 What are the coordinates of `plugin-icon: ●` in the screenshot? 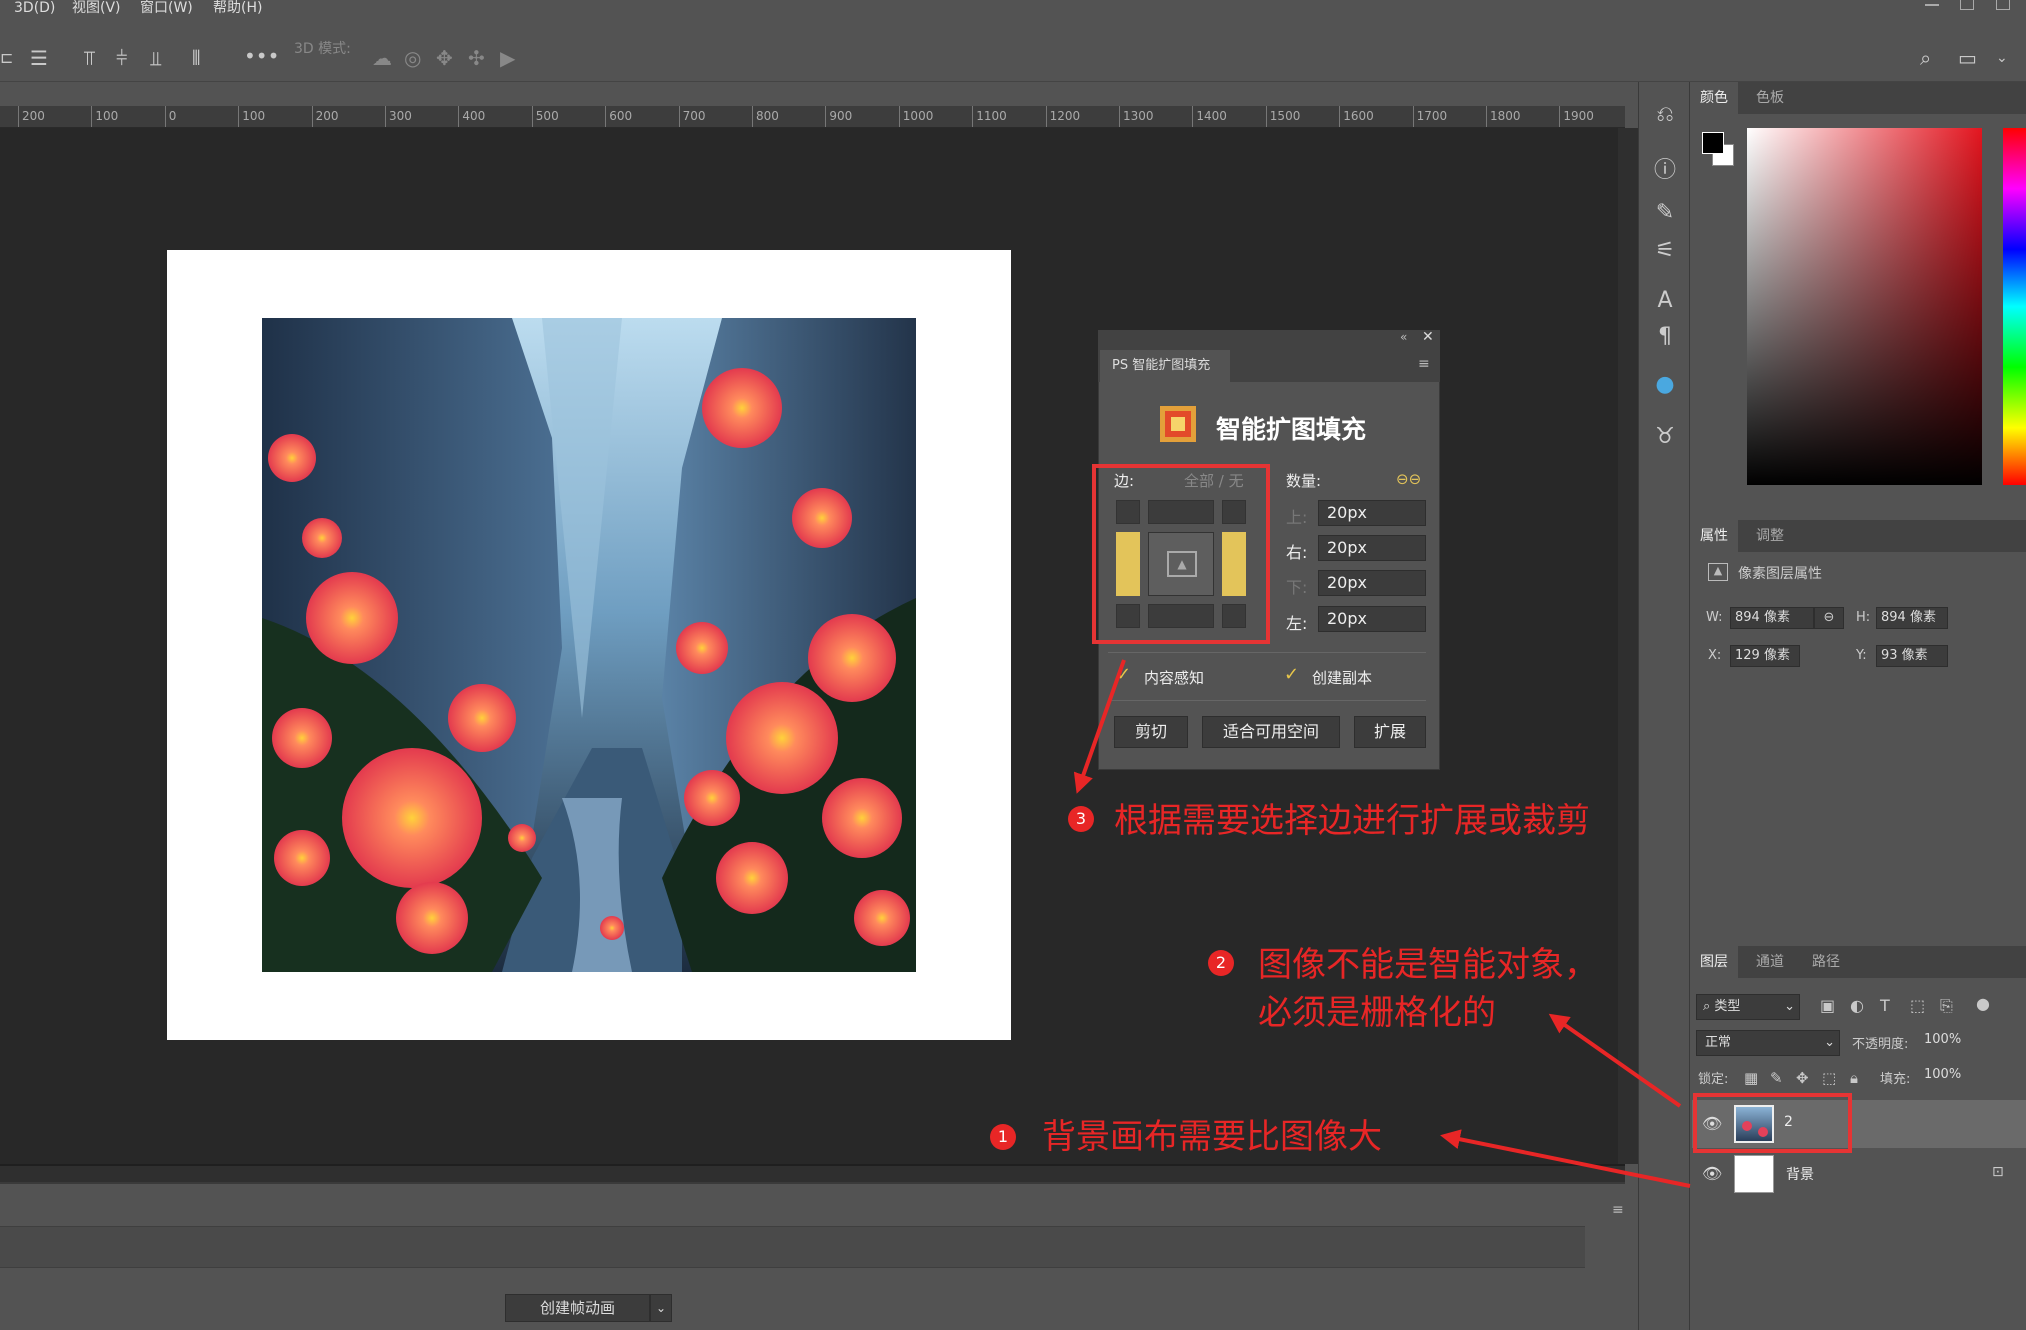 It's located at (1665, 384).